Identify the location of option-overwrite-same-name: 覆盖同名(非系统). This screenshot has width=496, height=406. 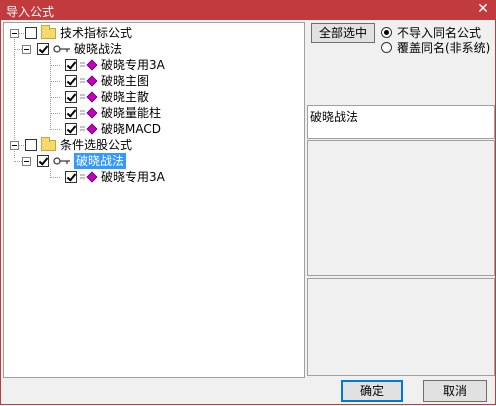
(437, 48).